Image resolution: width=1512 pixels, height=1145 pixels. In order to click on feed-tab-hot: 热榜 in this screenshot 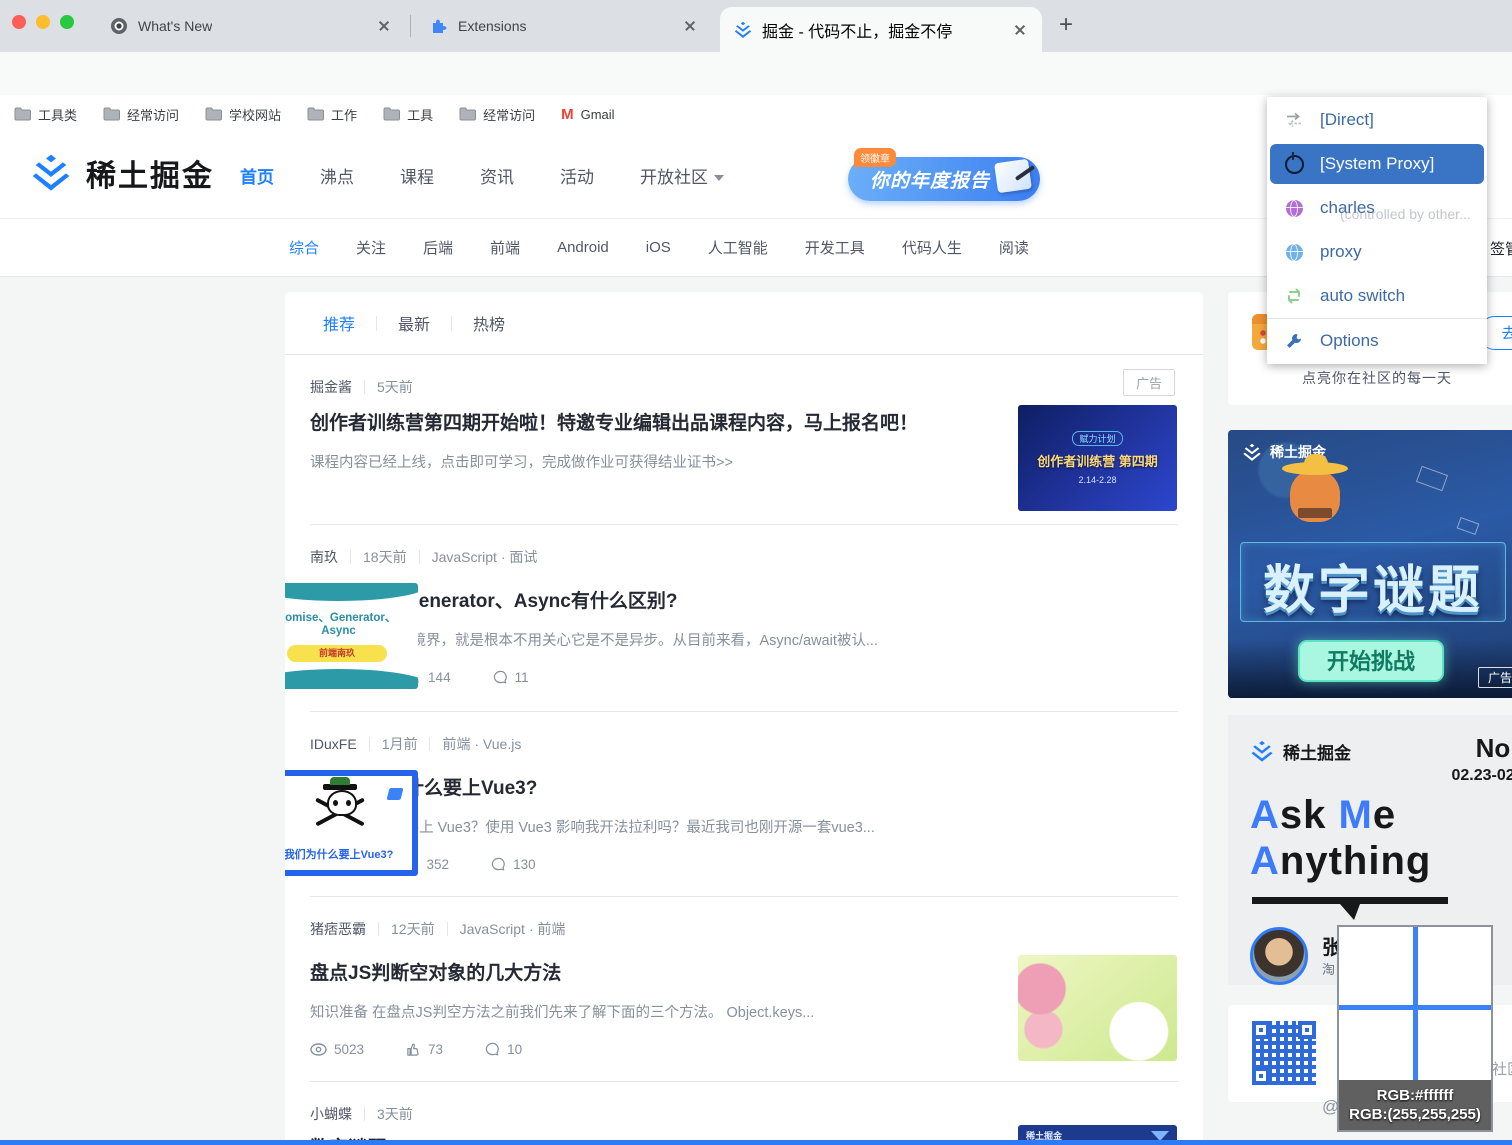, I will do `click(489, 323)`.